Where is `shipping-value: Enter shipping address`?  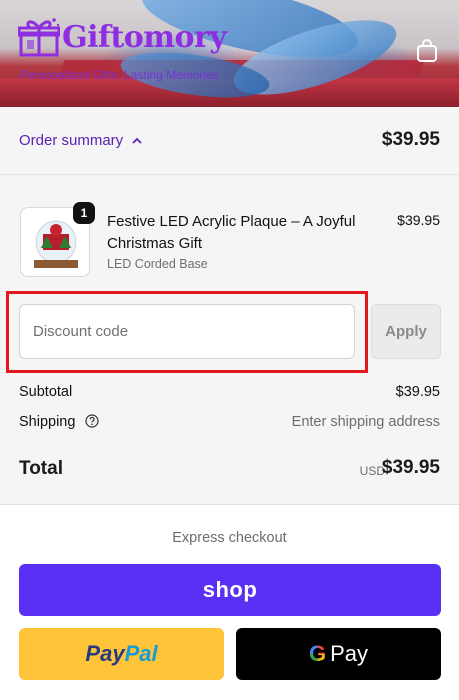
shipping-value: Enter shipping address is located at coordinates (365, 422).